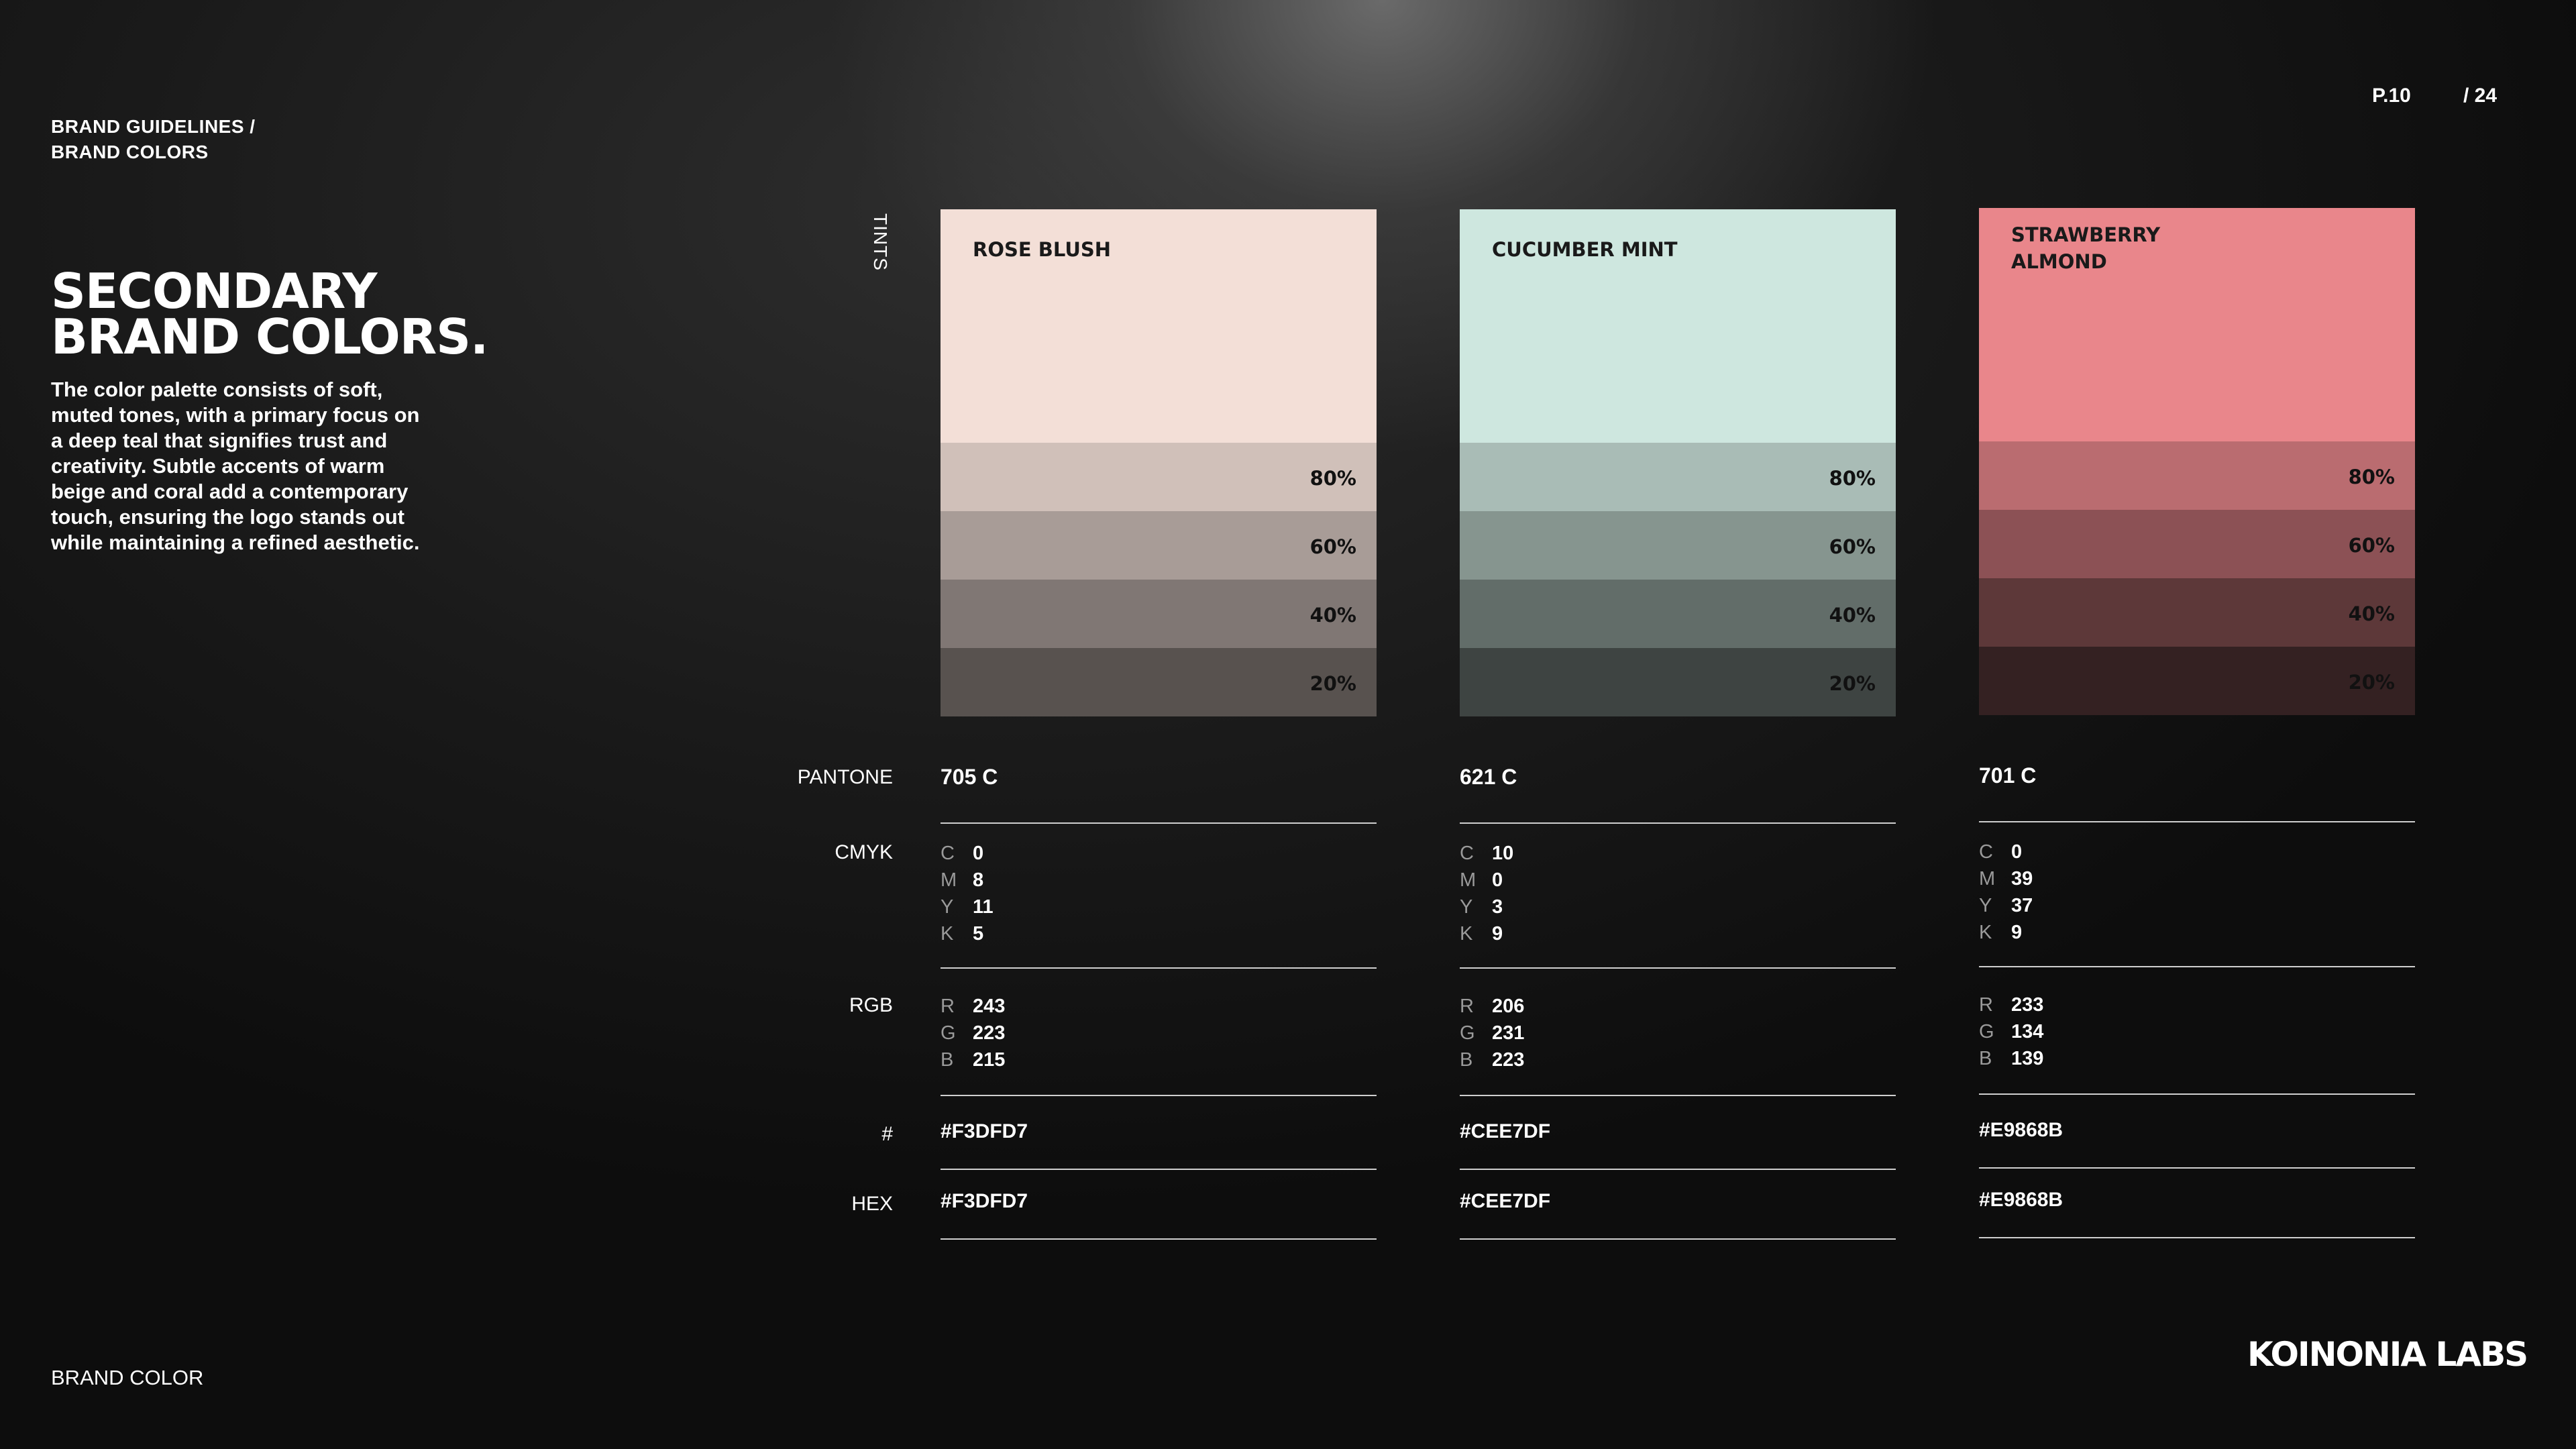 The width and height of the screenshot is (2576, 1449). Describe the element at coordinates (2197, 1213) in the screenshot. I see `hex-cell: #E9868B` at that location.